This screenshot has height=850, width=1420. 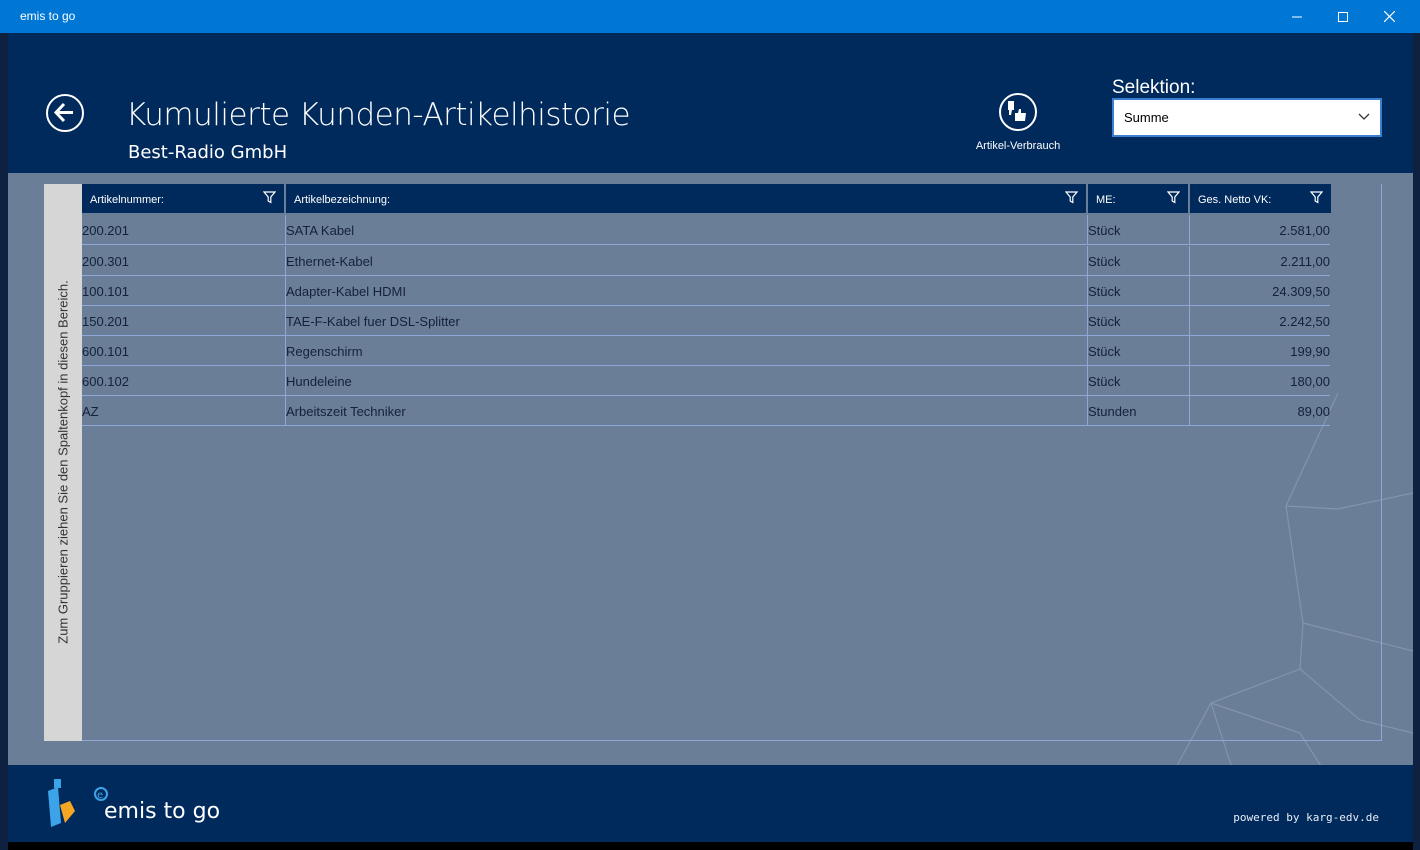 I want to click on cell-artikelbezeichnung: Hundeleine, so click(x=319, y=381).